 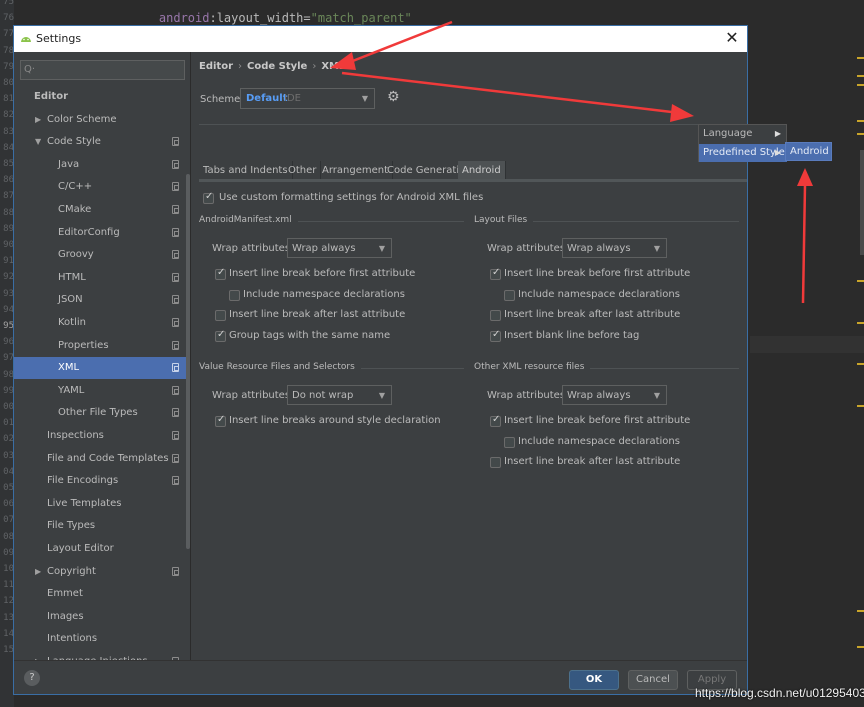 What do you see at coordinates (356, 170) in the screenshot?
I see `tab-arrangement: Arrangement` at bounding box center [356, 170].